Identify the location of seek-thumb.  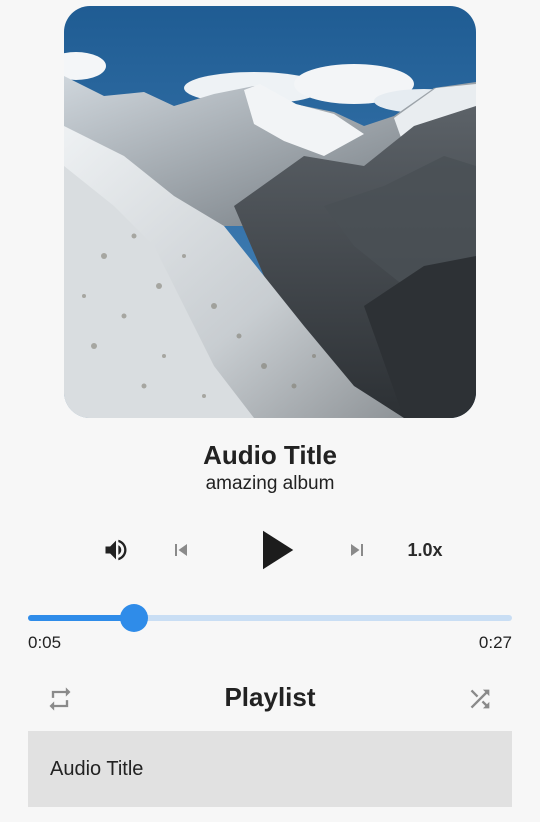
(134, 618).